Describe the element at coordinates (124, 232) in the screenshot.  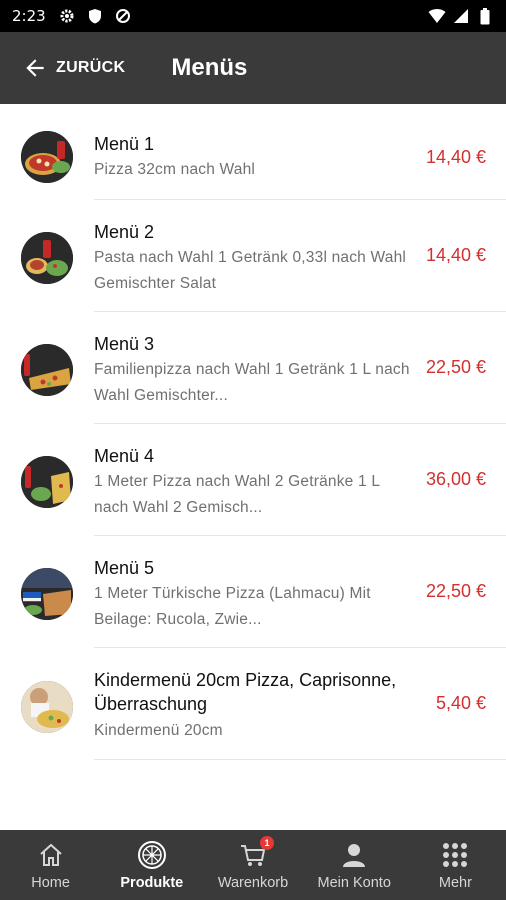
I see `menu-title: Menü 2` at that location.